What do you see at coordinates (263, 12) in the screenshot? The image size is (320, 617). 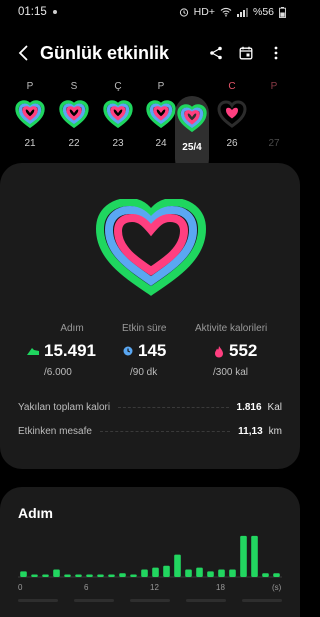 I see `battery-level: %56` at bounding box center [263, 12].